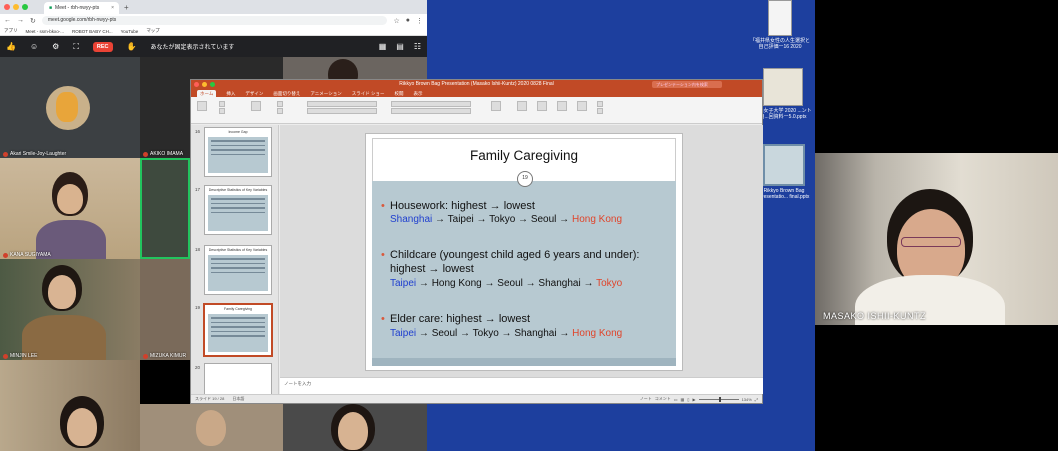 This screenshot has height=451, width=1058. Describe the element at coordinates (33, 21) in the screenshot. I see `reload-icon: ↻` at that location.